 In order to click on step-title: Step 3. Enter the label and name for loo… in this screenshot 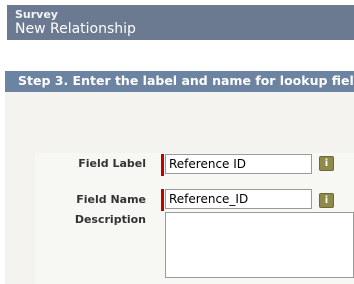, I will do `click(186, 80)`.